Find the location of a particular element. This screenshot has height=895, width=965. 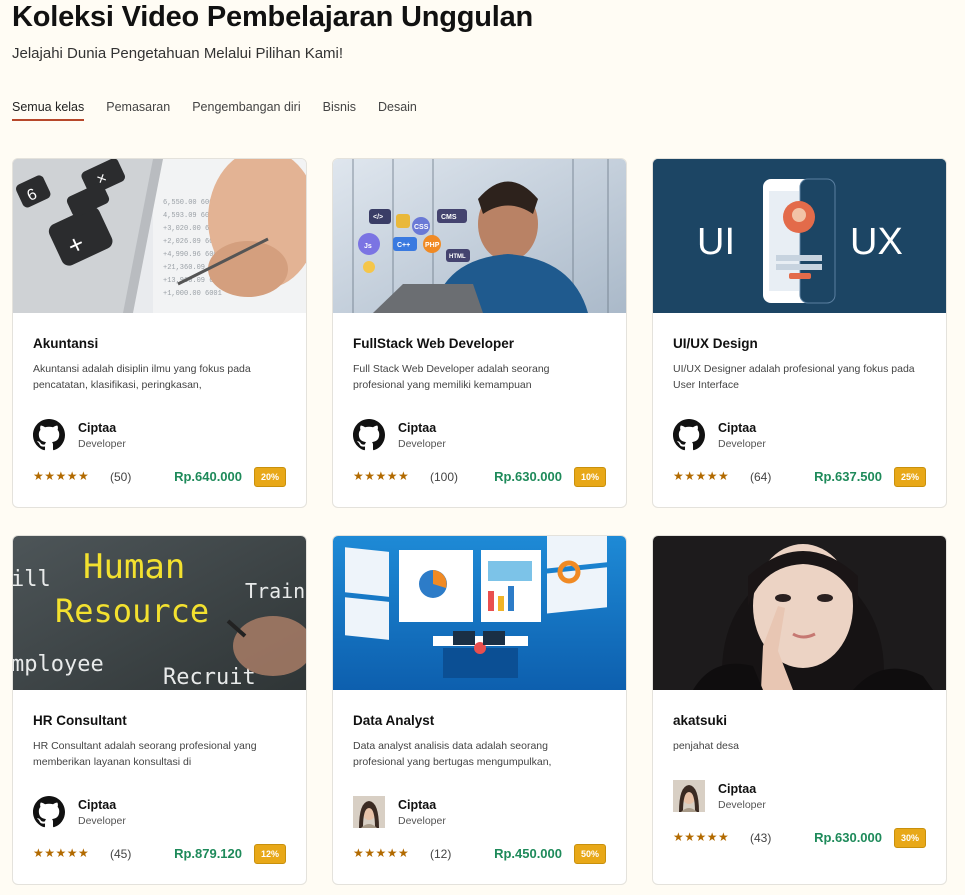

course-meta: ★★★★★ (12) Rp.450.000 50% is located at coordinates (479, 854).